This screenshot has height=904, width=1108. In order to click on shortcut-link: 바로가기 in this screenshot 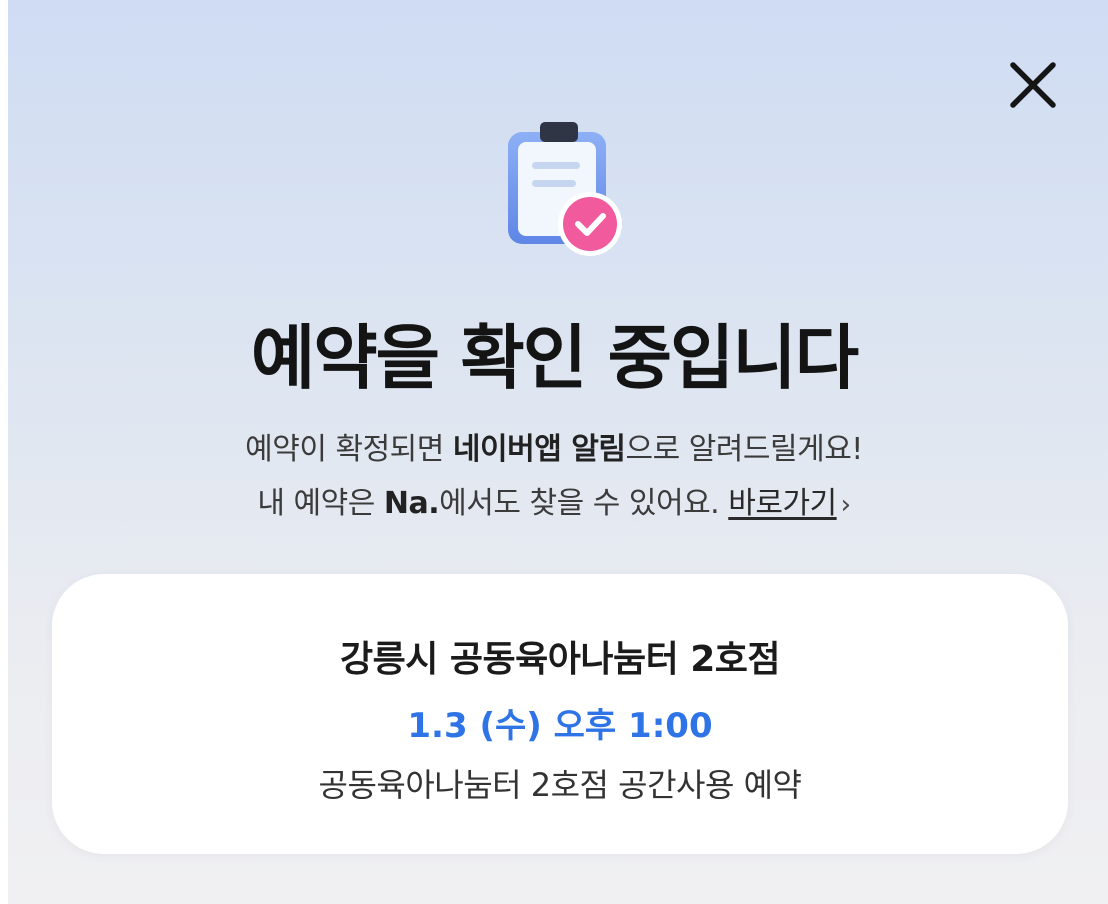, I will do `click(782, 503)`.